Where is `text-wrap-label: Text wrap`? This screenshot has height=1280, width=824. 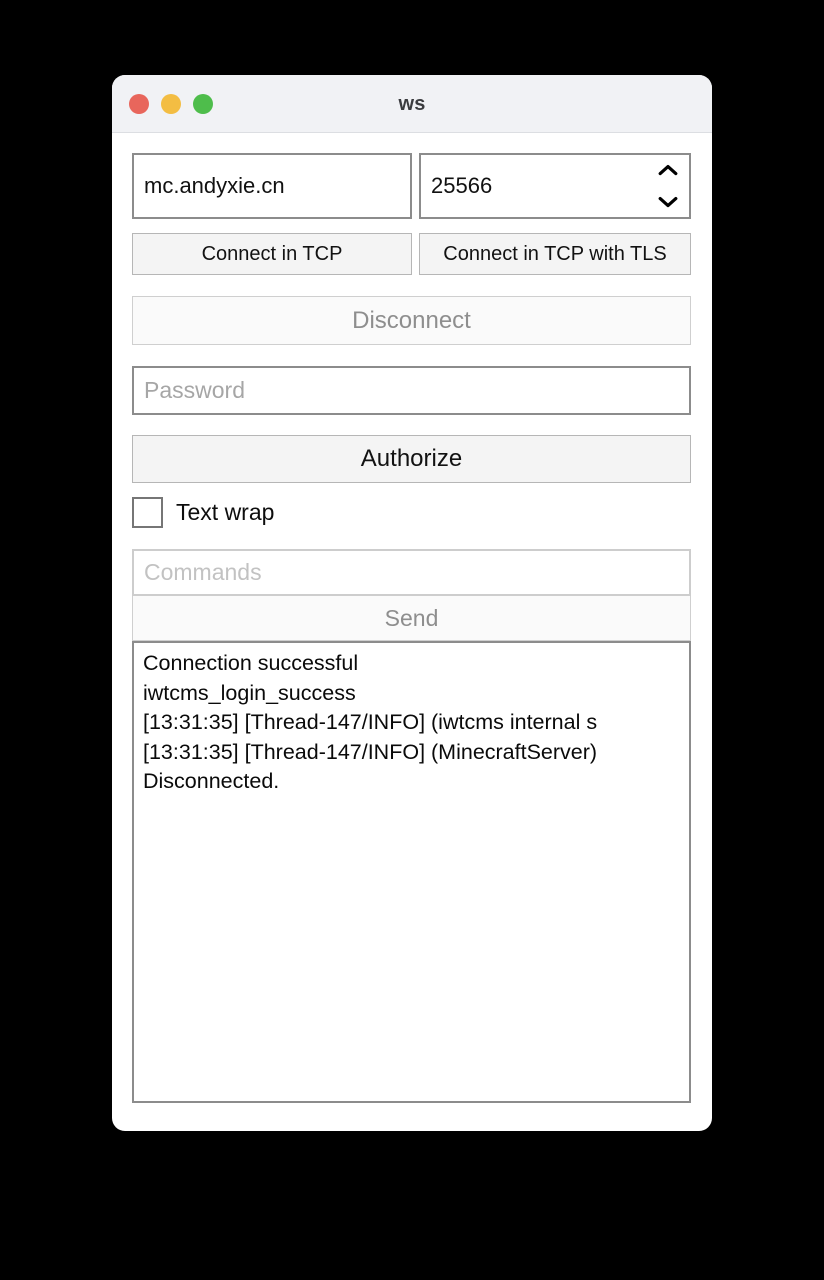 text-wrap-label: Text wrap is located at coordinates (225, 512).